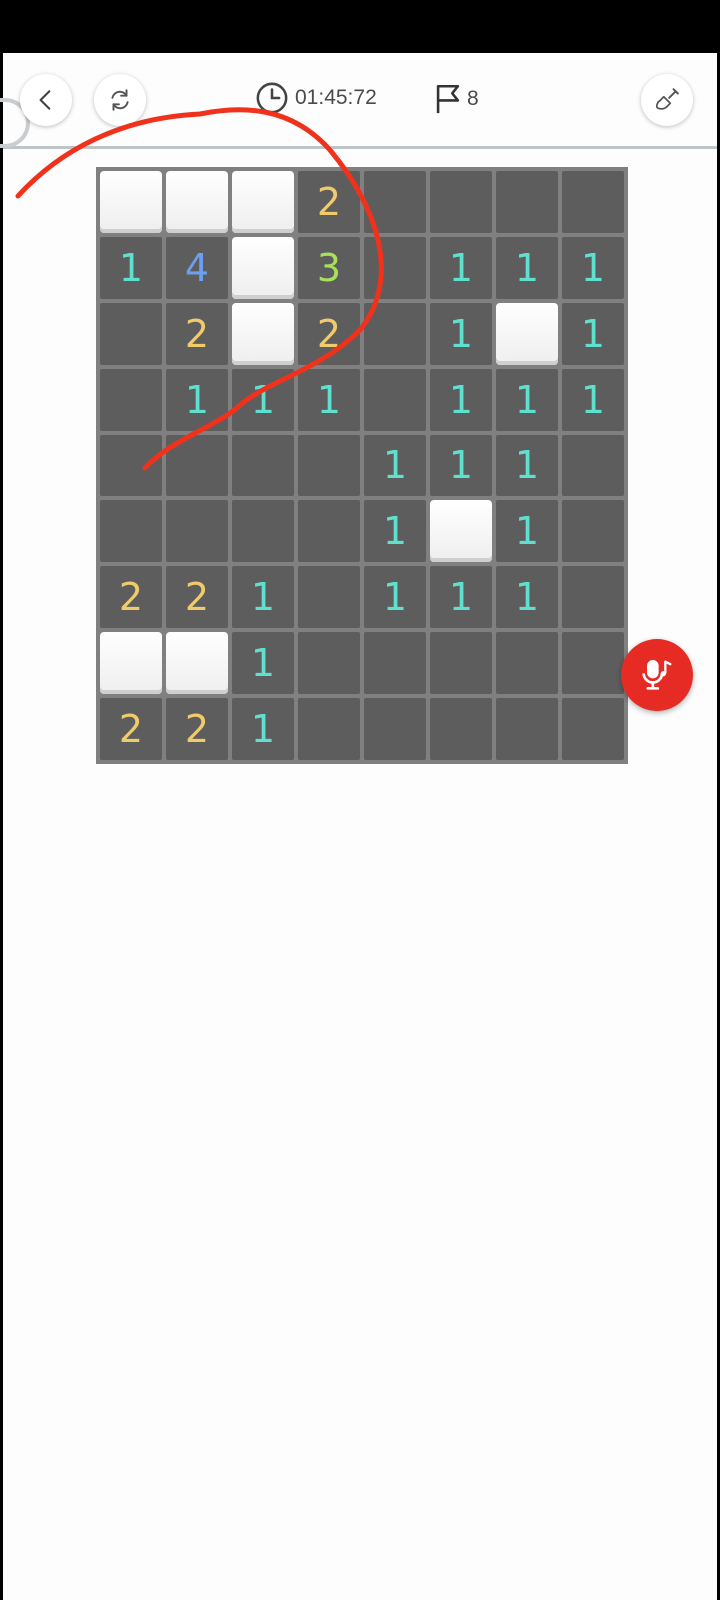  Describe the element at coordinates (329, 267) in the screenshot. I see `number-tile: 3` at that location.